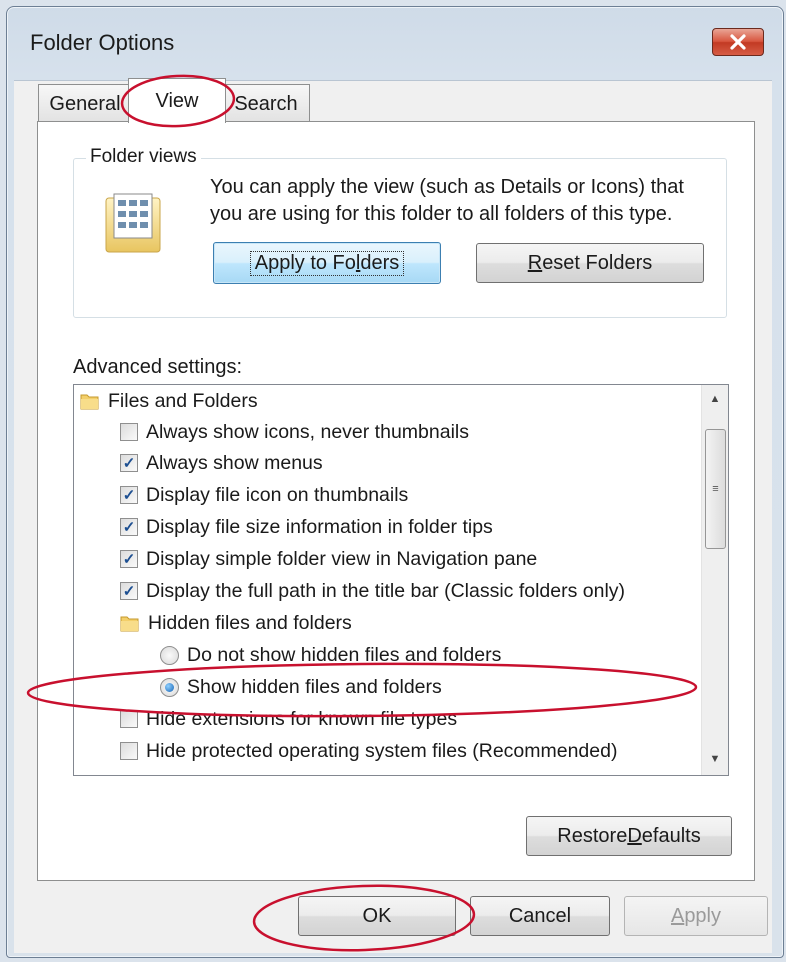 The image size is (786, 962). I want to click on apply-label-pre: Apply to Fo, so click(305, 262).